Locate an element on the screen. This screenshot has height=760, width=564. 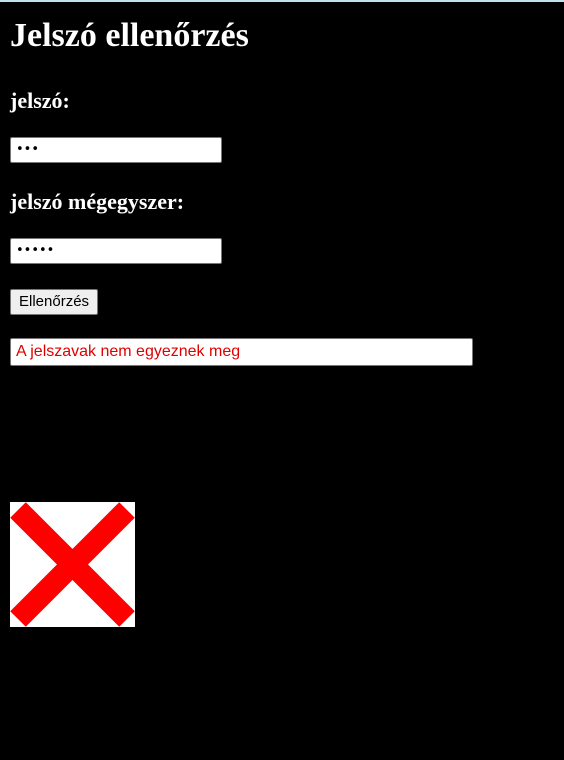
red-x-icon-graphic is located at coordinates (72, 564).